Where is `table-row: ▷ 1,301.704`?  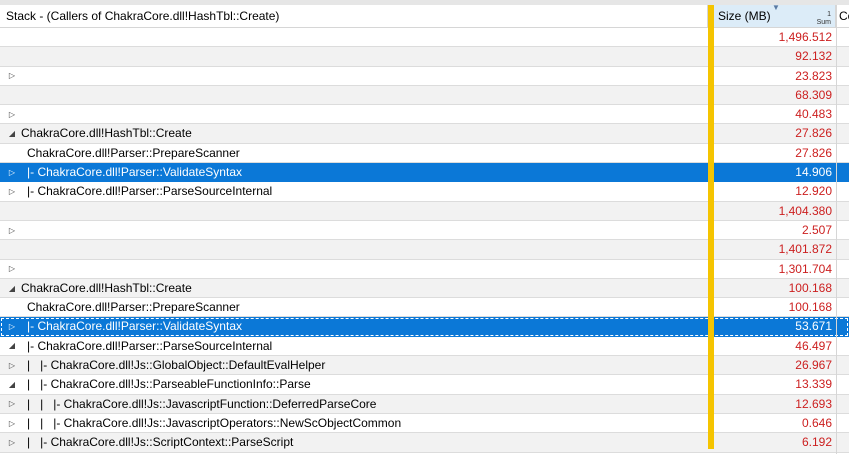
table-row: ▷ 1,301.704 is located at coordinates (424, 269).